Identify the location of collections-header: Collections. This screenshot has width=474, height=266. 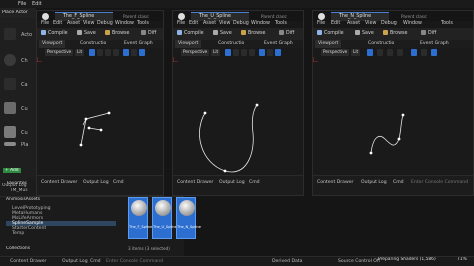
(18, 248).